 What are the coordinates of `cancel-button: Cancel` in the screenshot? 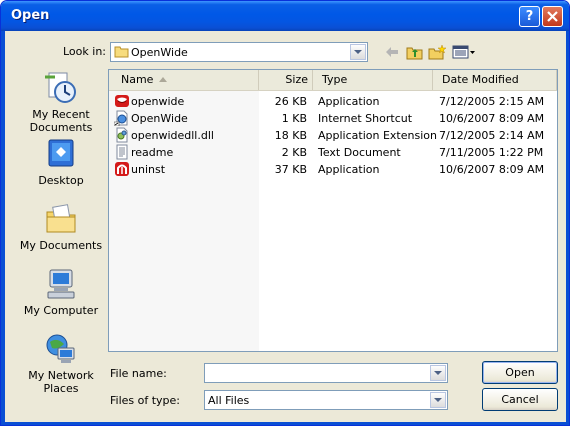 It's located at (520, 399).